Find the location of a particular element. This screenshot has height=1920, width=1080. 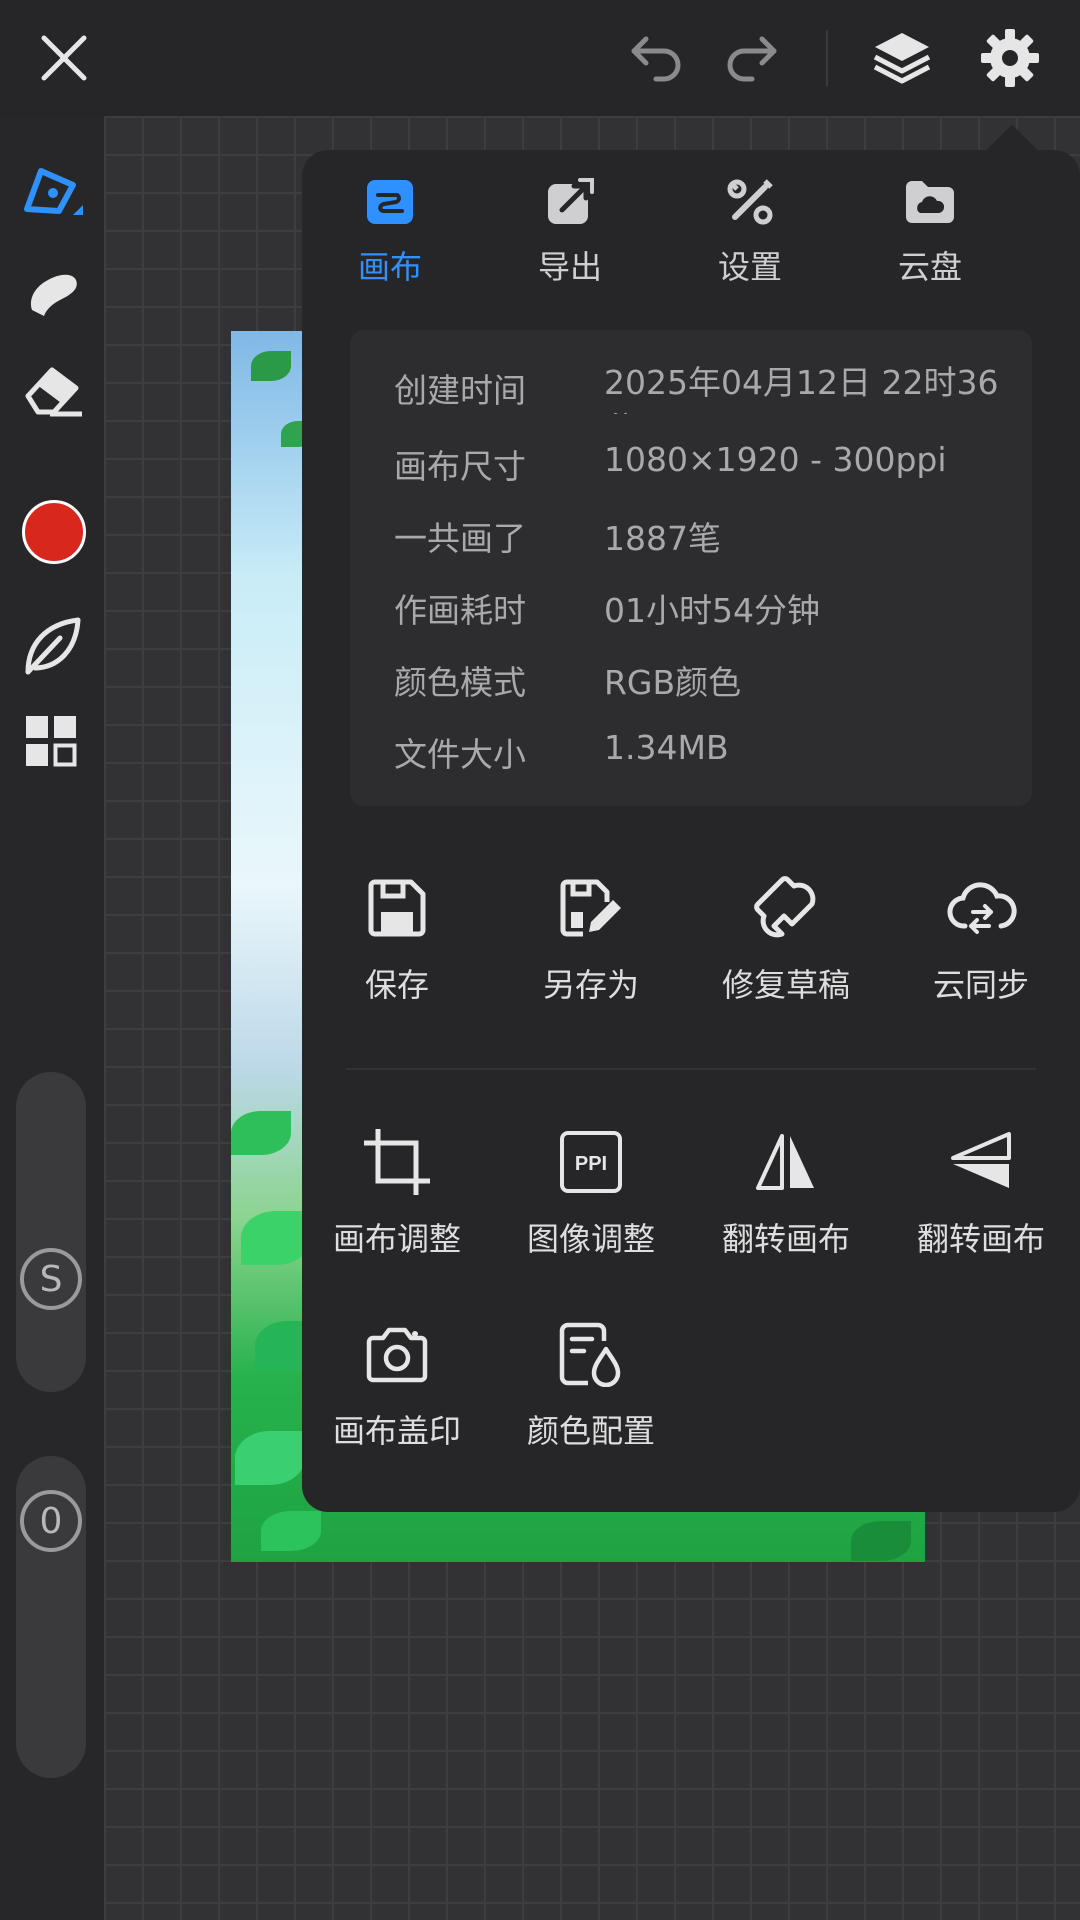

info-value: 1080×1920 - 300ppi is located at coordinates (775, 459).